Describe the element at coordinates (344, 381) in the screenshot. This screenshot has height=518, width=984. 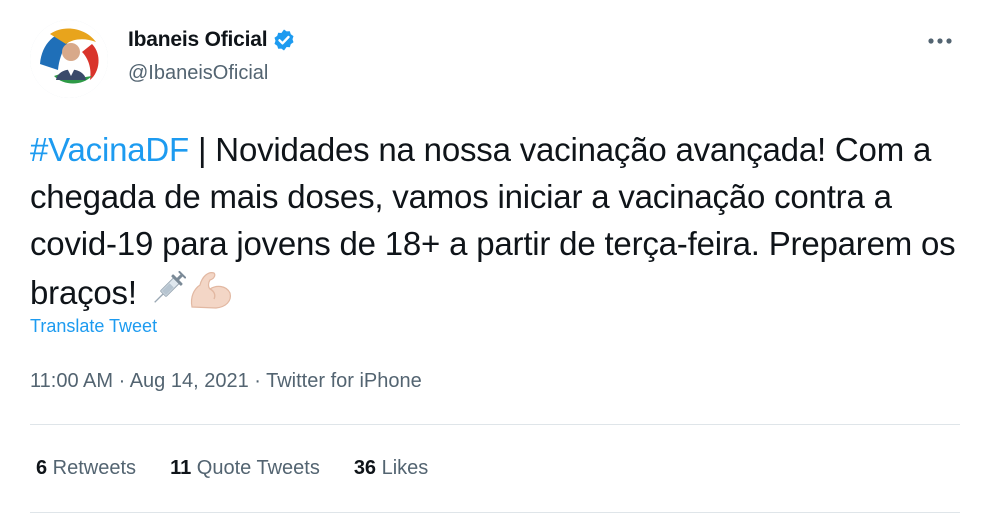
I see `tweet-source: Twitter for iPhone` at that location.